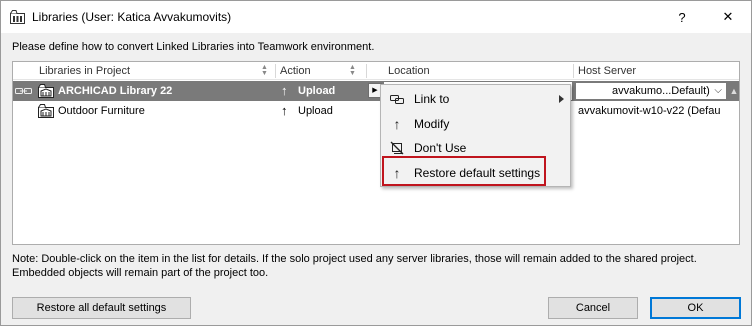  What do you see at coordinates (734, 91) in the screenshot?
I see `scroll-up-icon: ▲` at bounding box center [734, 91].